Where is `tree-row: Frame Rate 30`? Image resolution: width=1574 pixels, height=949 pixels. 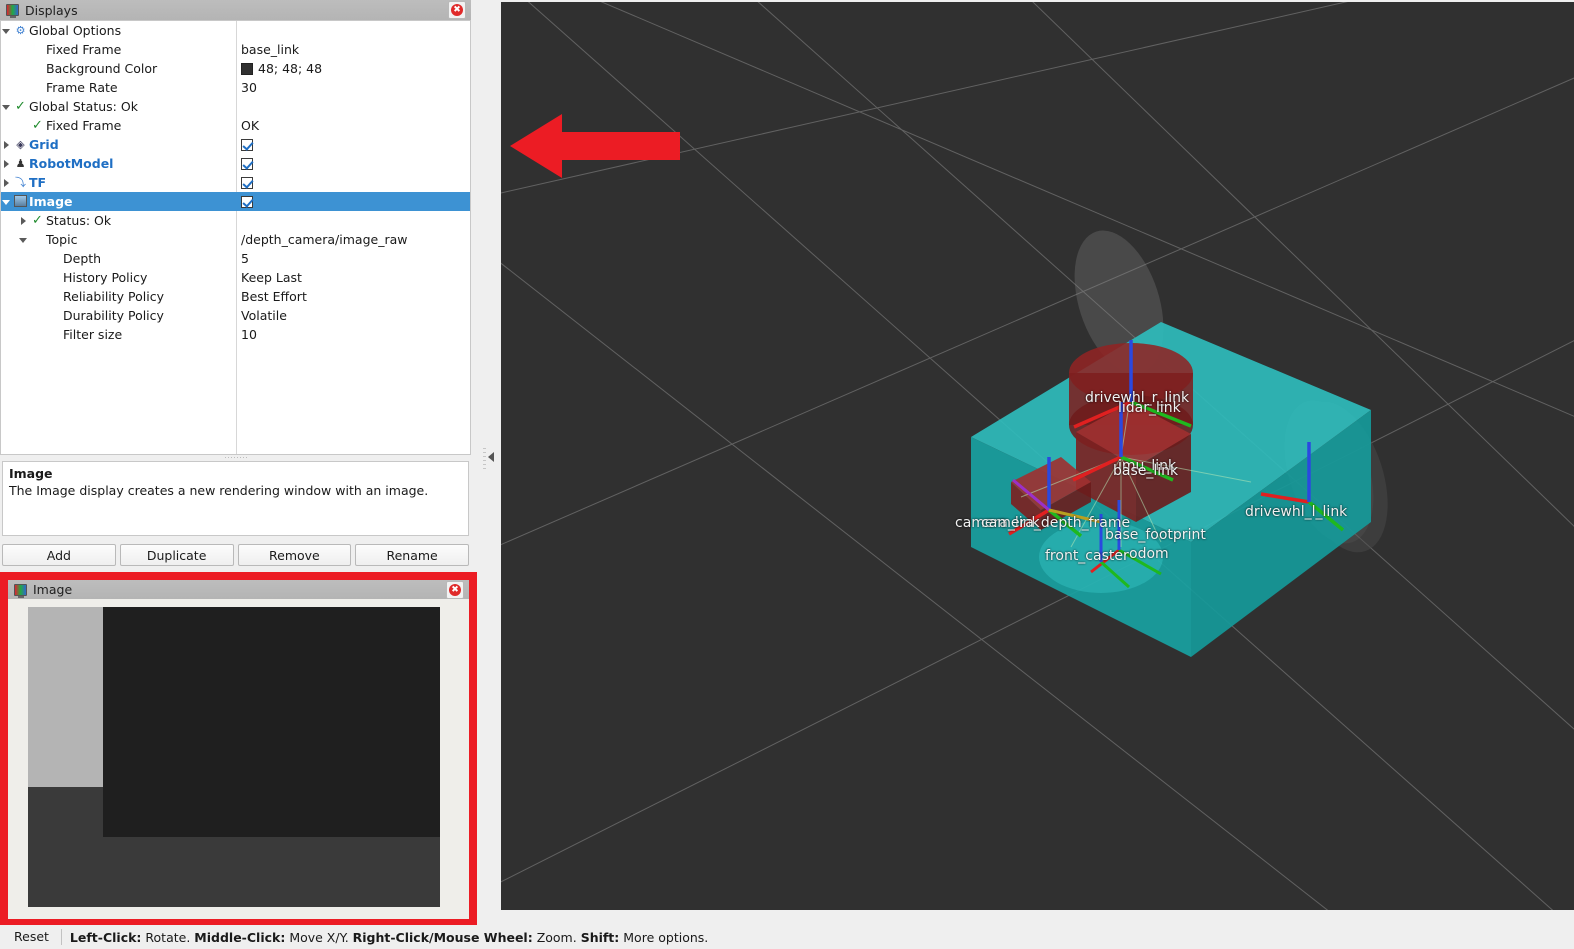
tree-row: Frame Rate 30 is located at coordinates (235, 87).